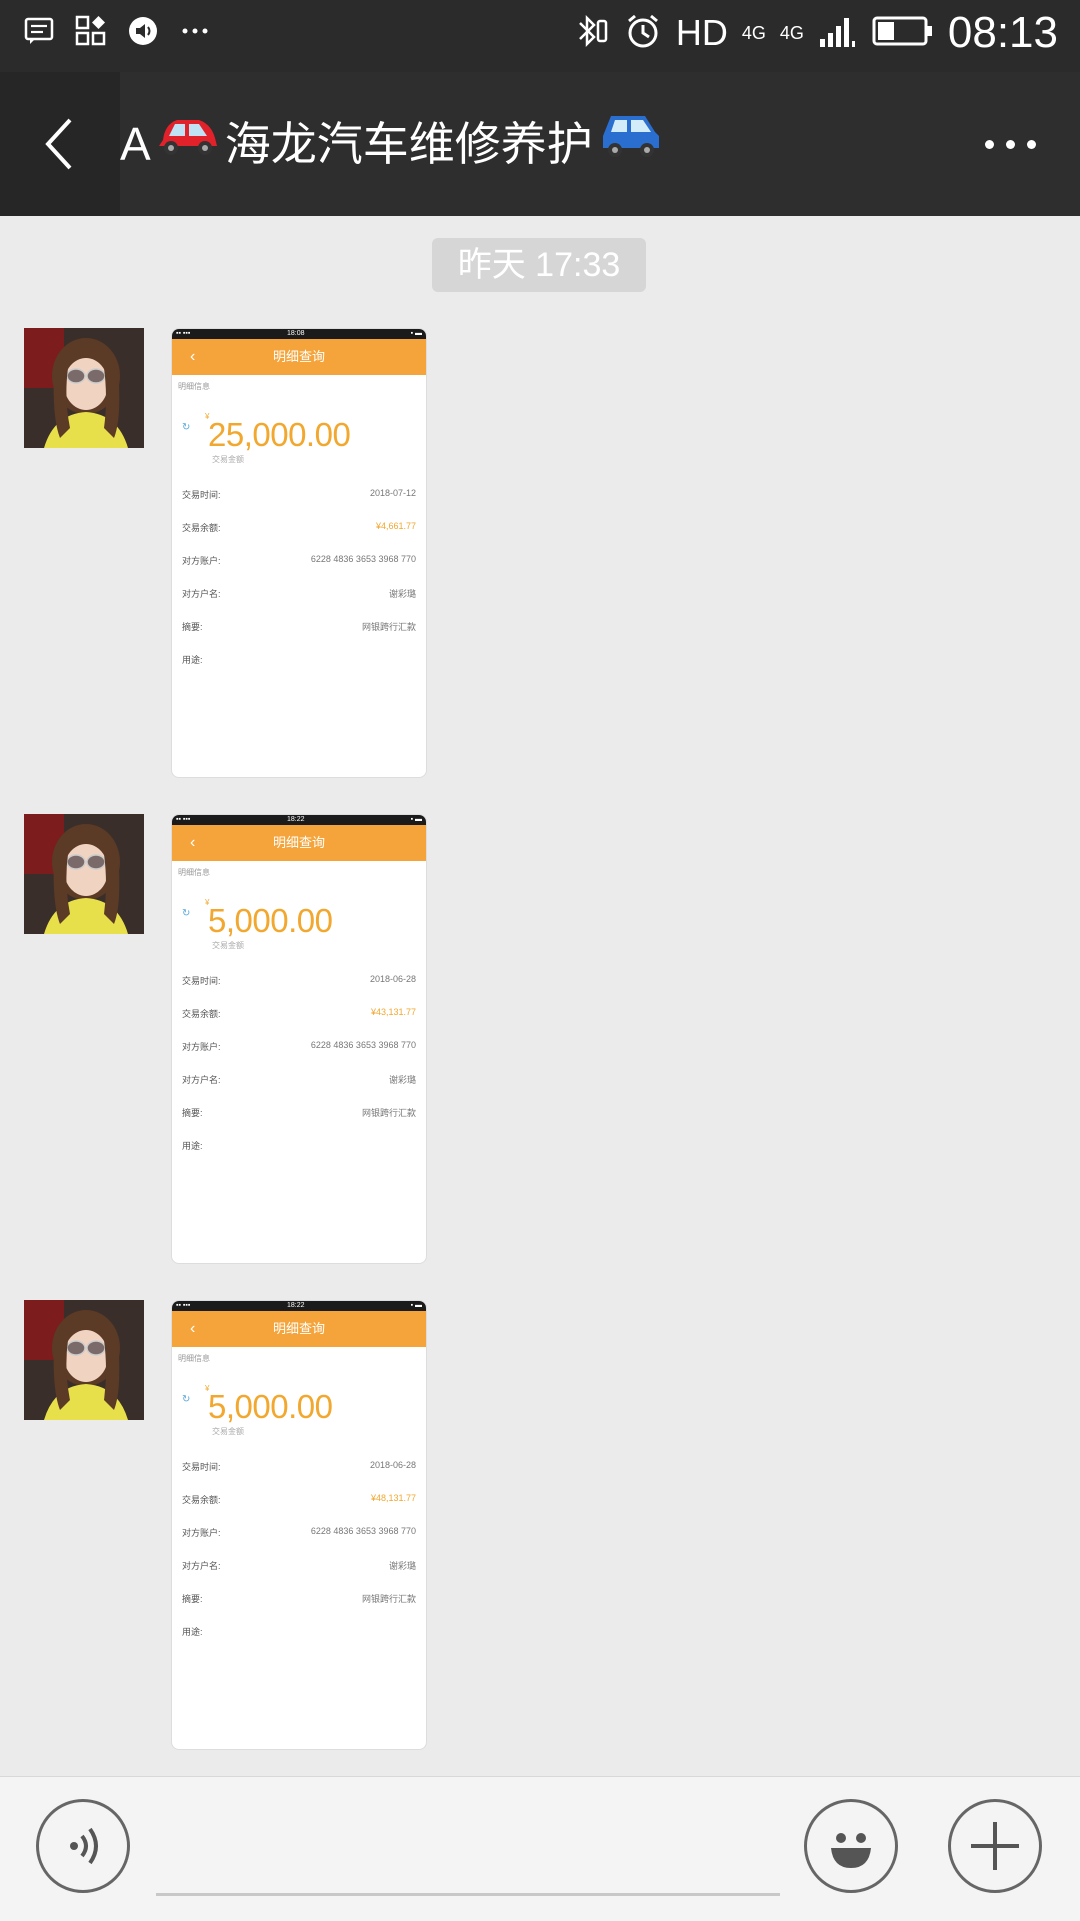  Describe the element at coordinates (838, 33) in the screenshot. I see `signal-icon` at that location.